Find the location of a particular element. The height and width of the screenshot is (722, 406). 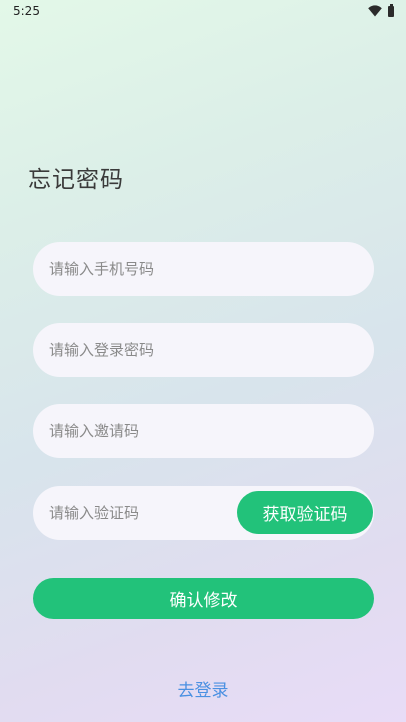

password-field is located at coordinates (203, 350).